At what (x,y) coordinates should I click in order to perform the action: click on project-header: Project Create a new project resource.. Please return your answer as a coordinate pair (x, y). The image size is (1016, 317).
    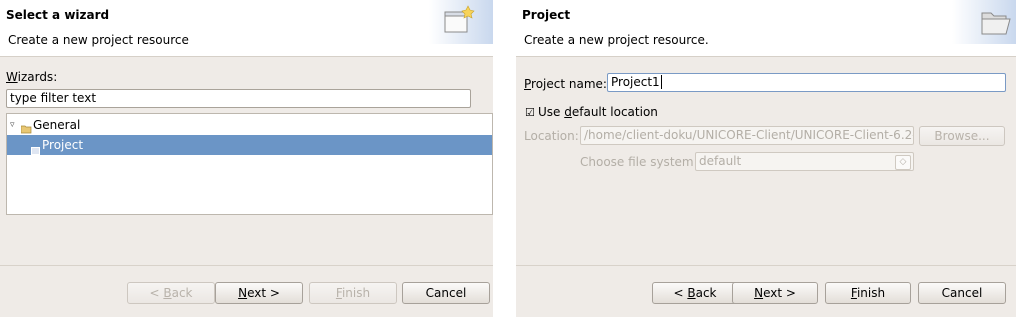
    Looking at the image, I should click on (766, 28).